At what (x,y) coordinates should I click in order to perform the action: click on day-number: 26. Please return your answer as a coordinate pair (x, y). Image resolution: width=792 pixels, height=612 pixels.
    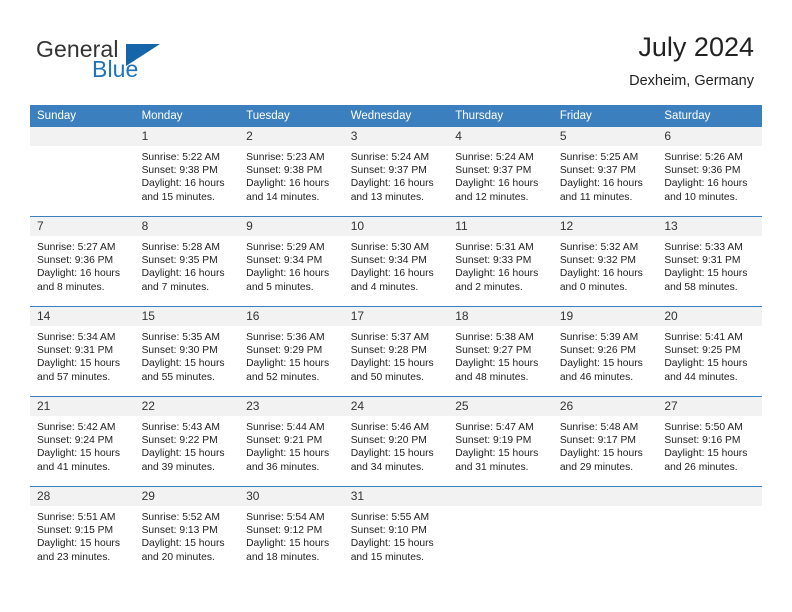
    Looking at the image, I should click on (605, 406).